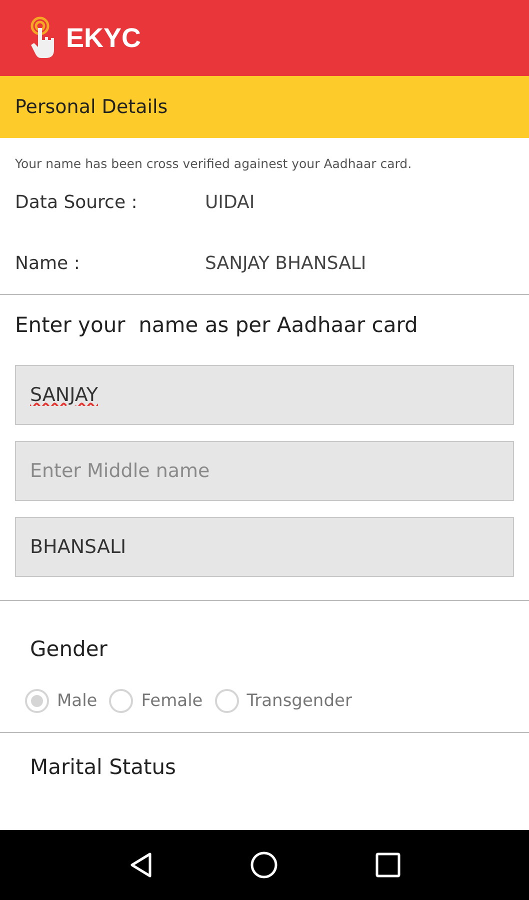 The height and width of the screenshot is (900, 529). I want to click on back-icon, so click(141, 865).